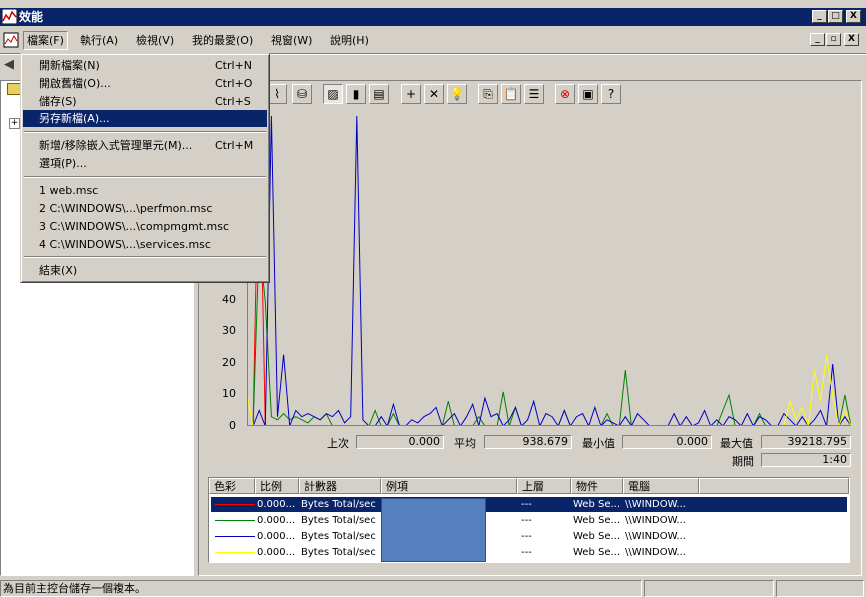 This screenshot has width=866, height=598. Describe the element at coordinates (851, 39) in the screenshot. I see `mdi-close-button: X` at that location.